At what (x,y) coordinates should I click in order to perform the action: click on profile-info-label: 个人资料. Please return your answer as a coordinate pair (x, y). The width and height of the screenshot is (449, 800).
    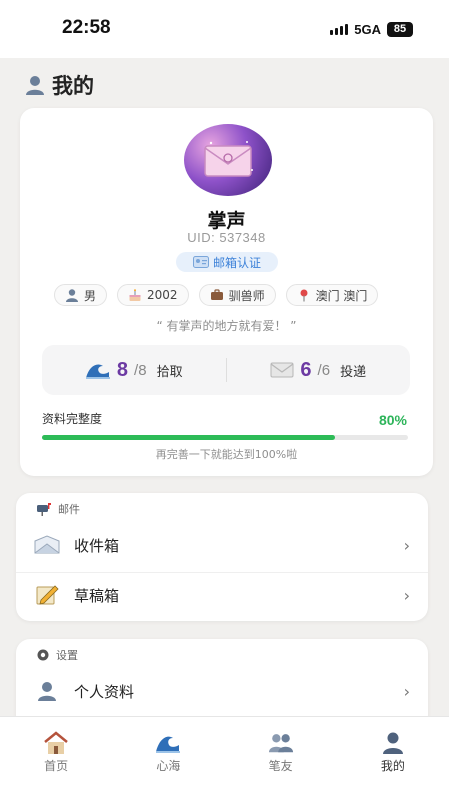
    Looking at the image, I should click on (104, 691).